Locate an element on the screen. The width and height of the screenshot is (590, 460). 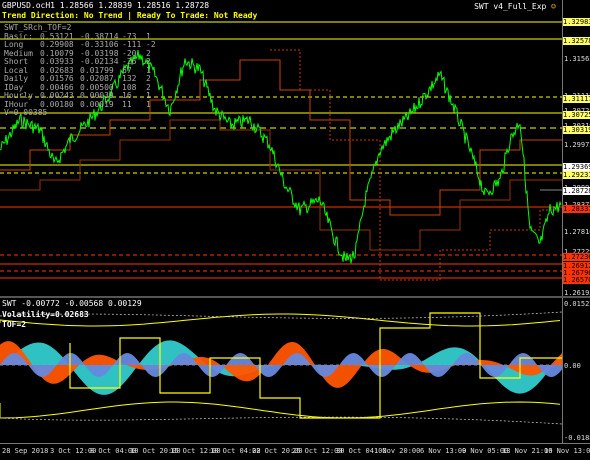
time-tick: 25 Oct 12:00 is located at coordinates (317, 451).